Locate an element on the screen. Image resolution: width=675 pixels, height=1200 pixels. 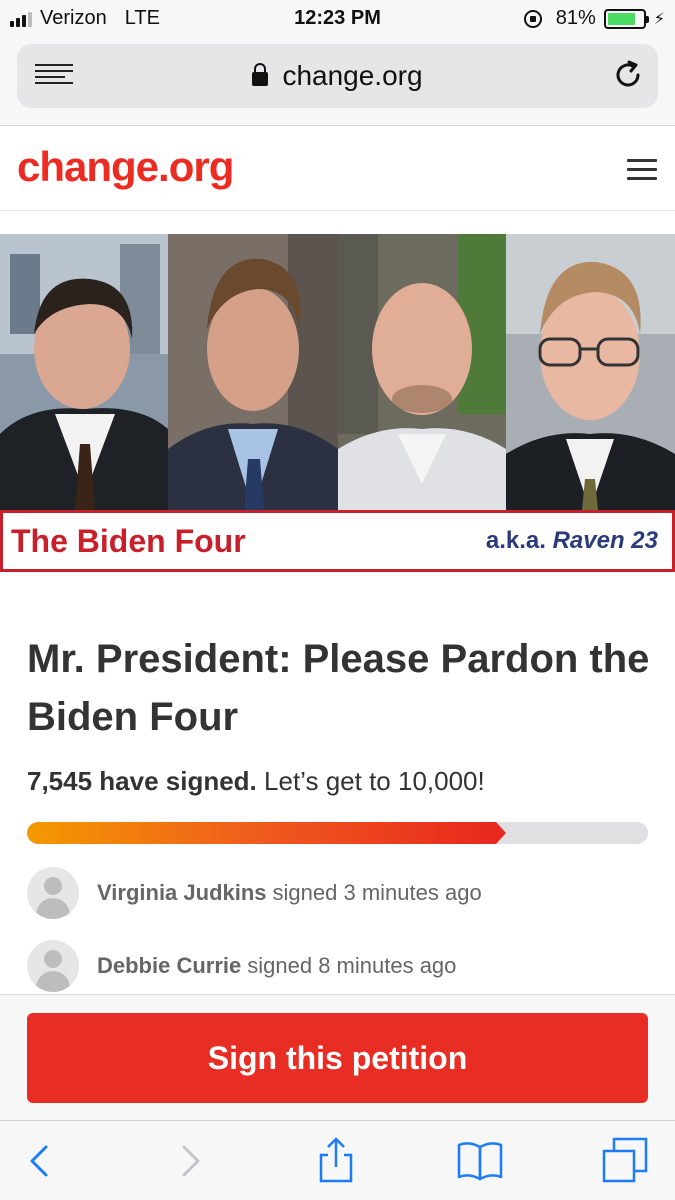
recent-signer: Virginia Judkins signed 3 minutes ago is located at coordinates (254, 893).